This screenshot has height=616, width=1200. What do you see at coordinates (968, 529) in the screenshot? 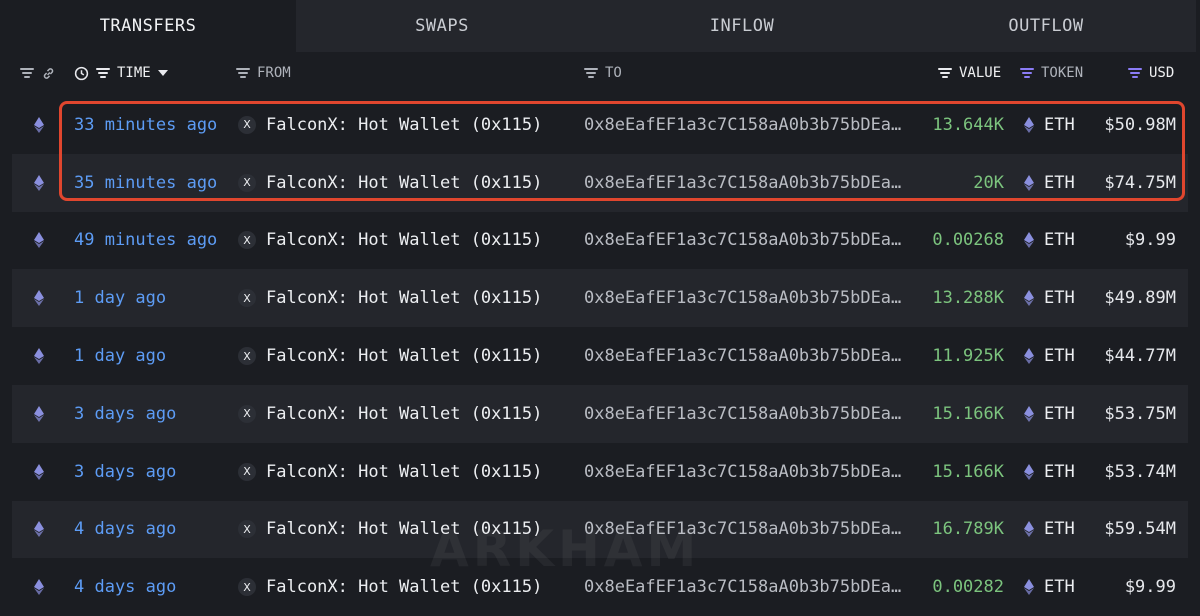
I see `value-amount: 16.789K` at bounding box center [968, 529].